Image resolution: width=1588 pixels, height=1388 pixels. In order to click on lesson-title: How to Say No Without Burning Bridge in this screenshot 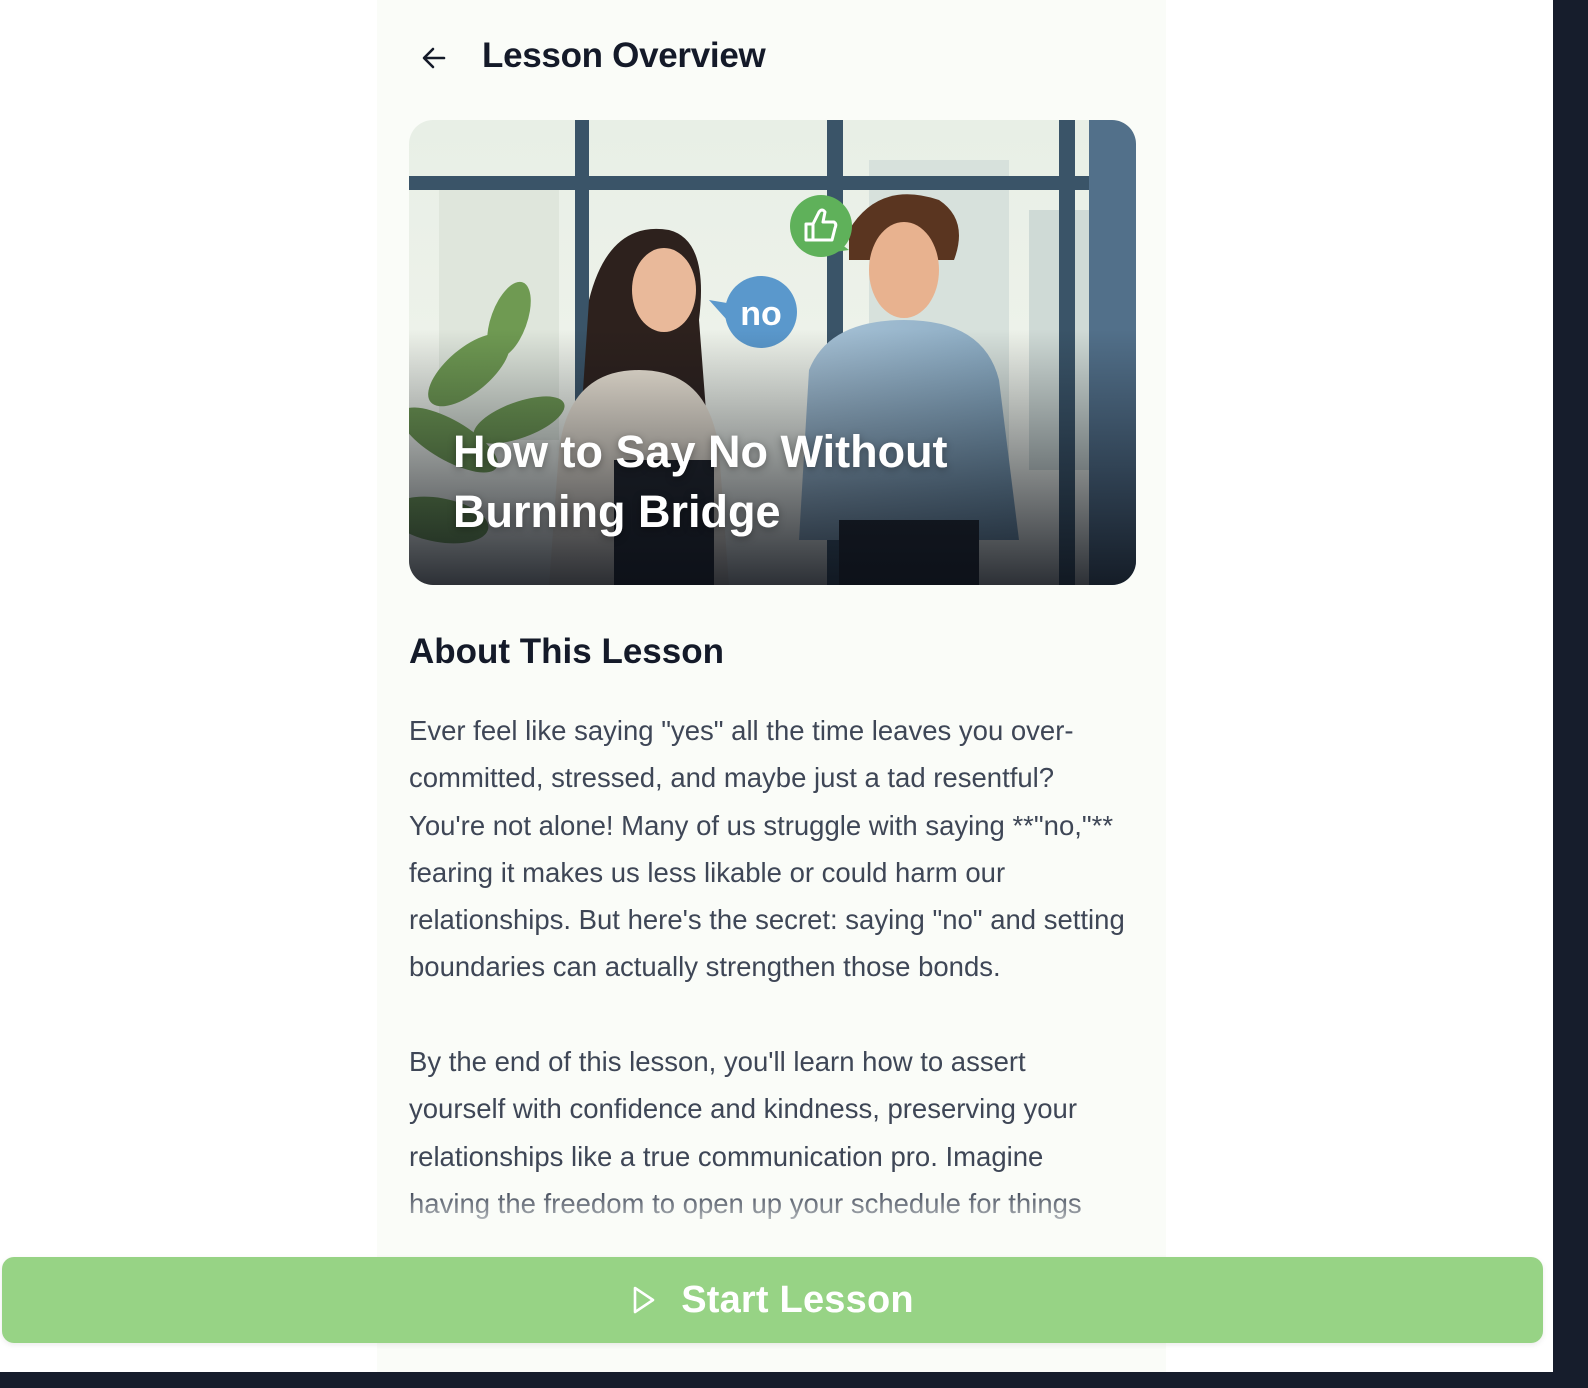, I will do `click(700, 481)`.